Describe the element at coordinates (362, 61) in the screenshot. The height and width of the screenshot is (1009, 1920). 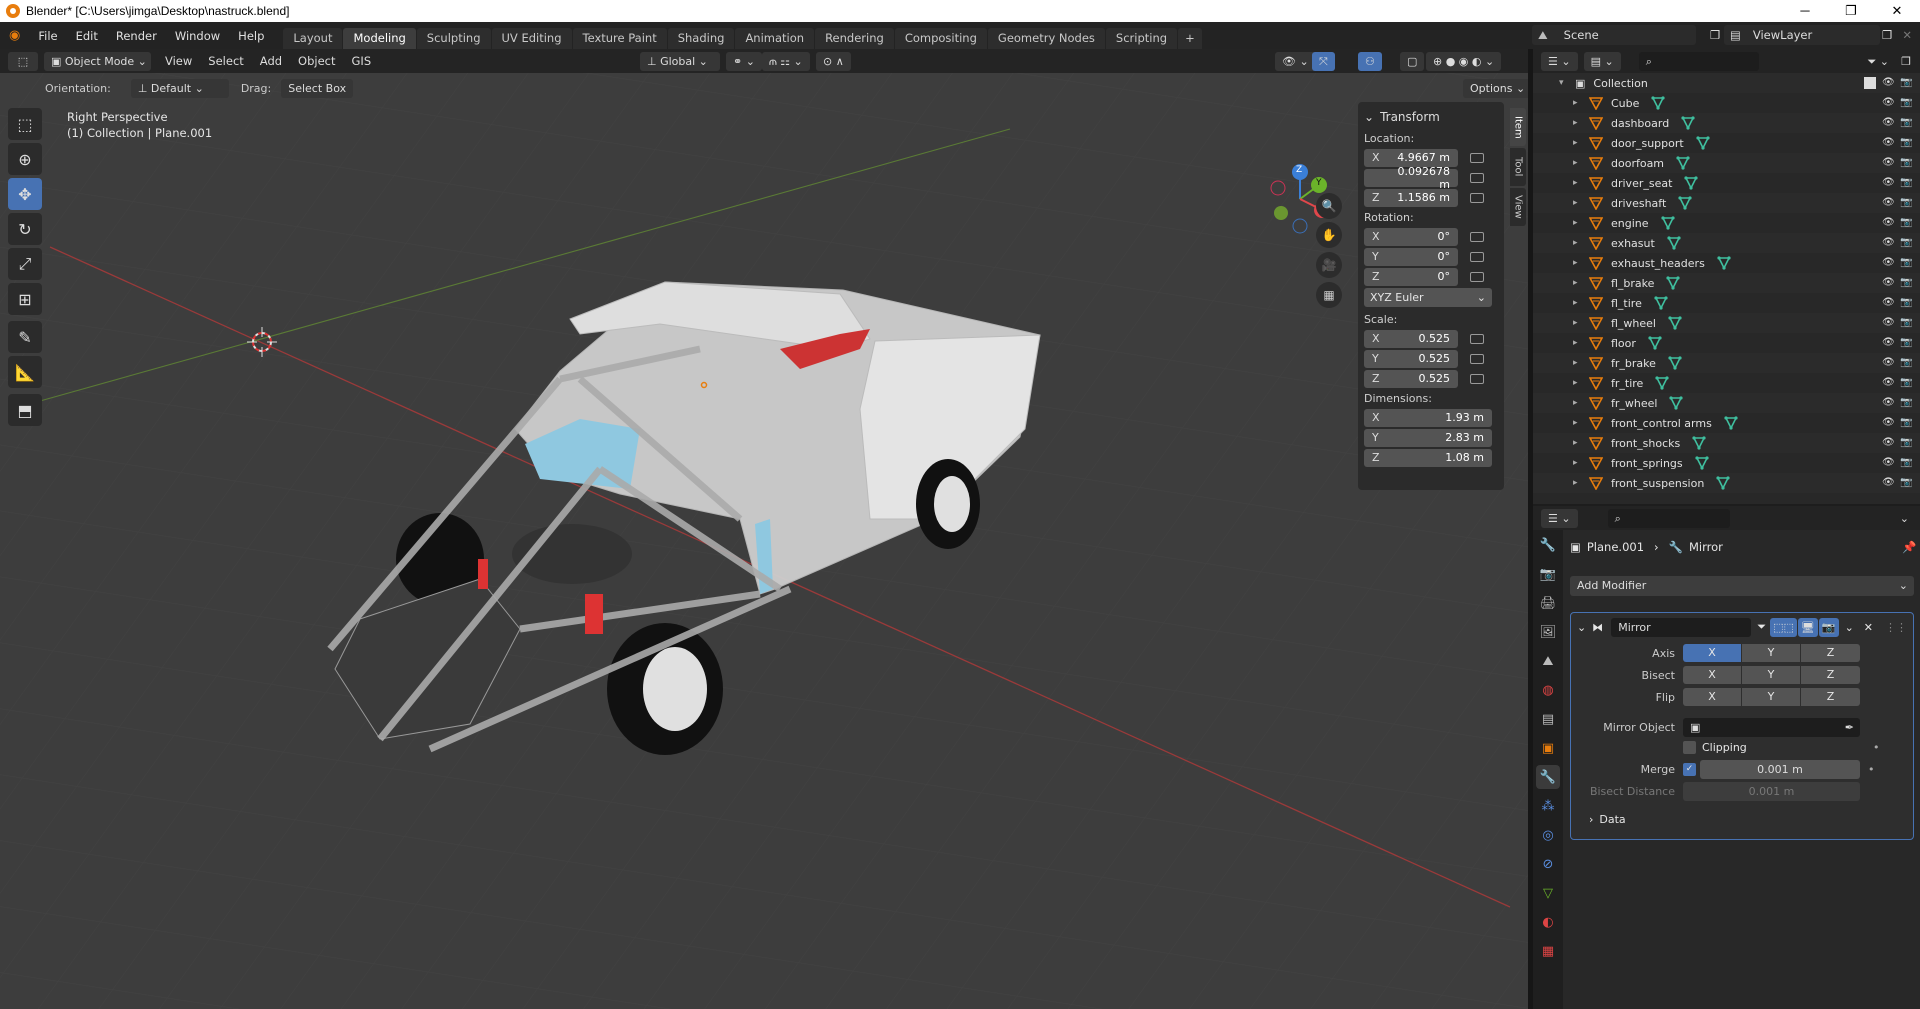
I see `gis-menu: GIS` at that location.